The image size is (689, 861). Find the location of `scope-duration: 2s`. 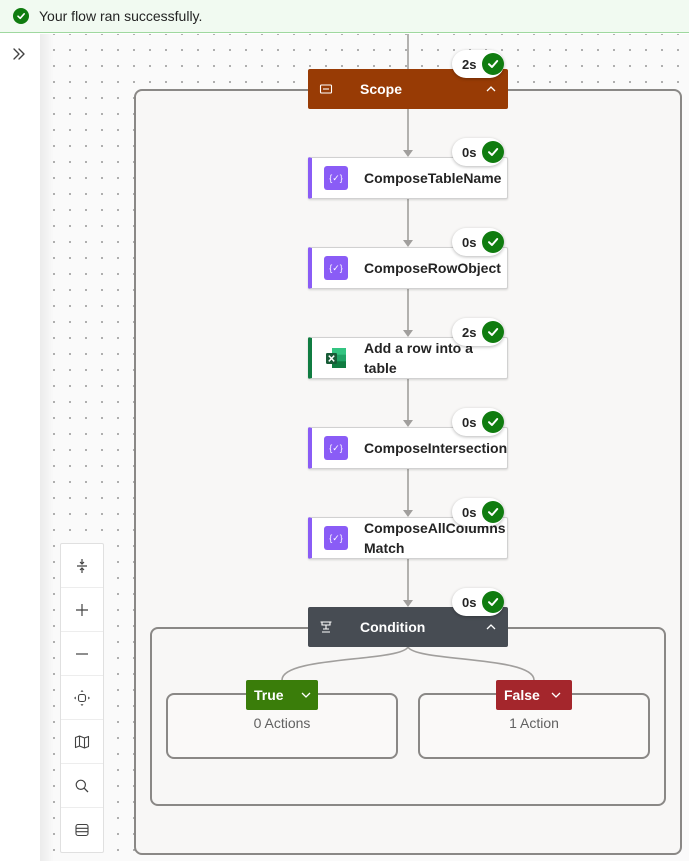

scope-duration: 2s is located at coordinates (469, 64).